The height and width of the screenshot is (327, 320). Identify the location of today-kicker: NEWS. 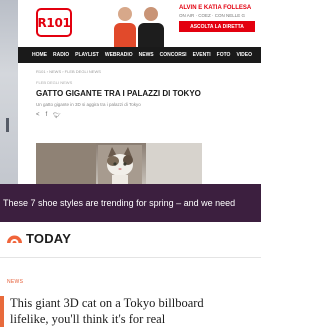
(15, 282).